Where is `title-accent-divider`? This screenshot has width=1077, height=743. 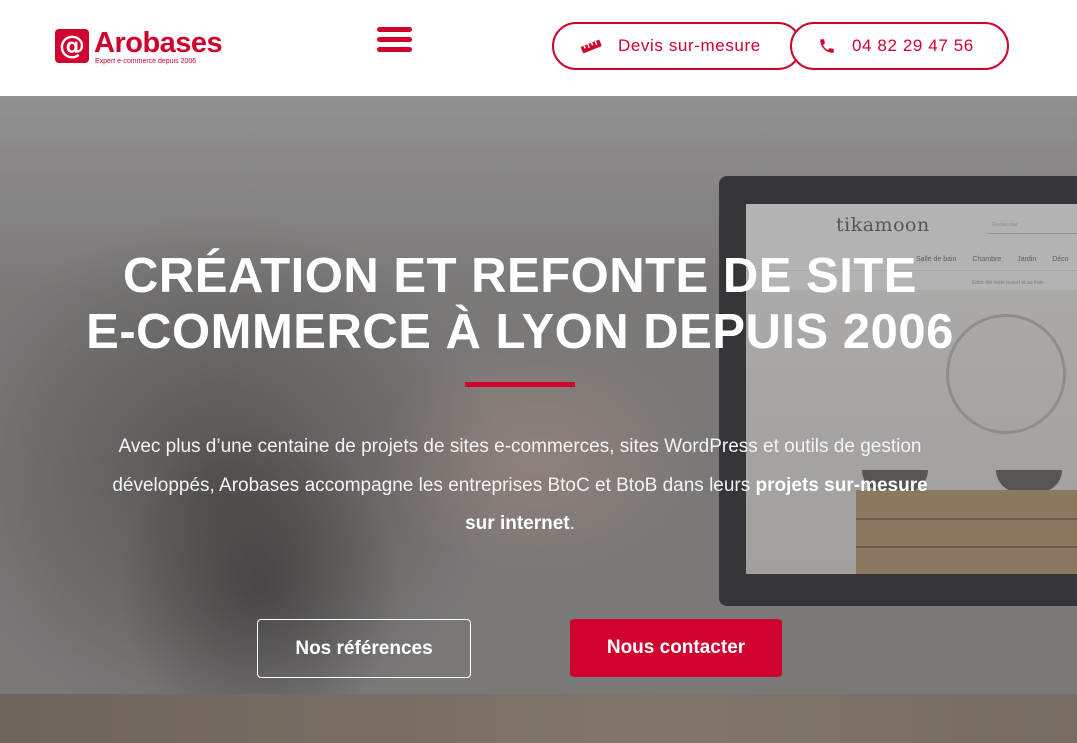
title-accent-divider is located at coordinates (520, 384).